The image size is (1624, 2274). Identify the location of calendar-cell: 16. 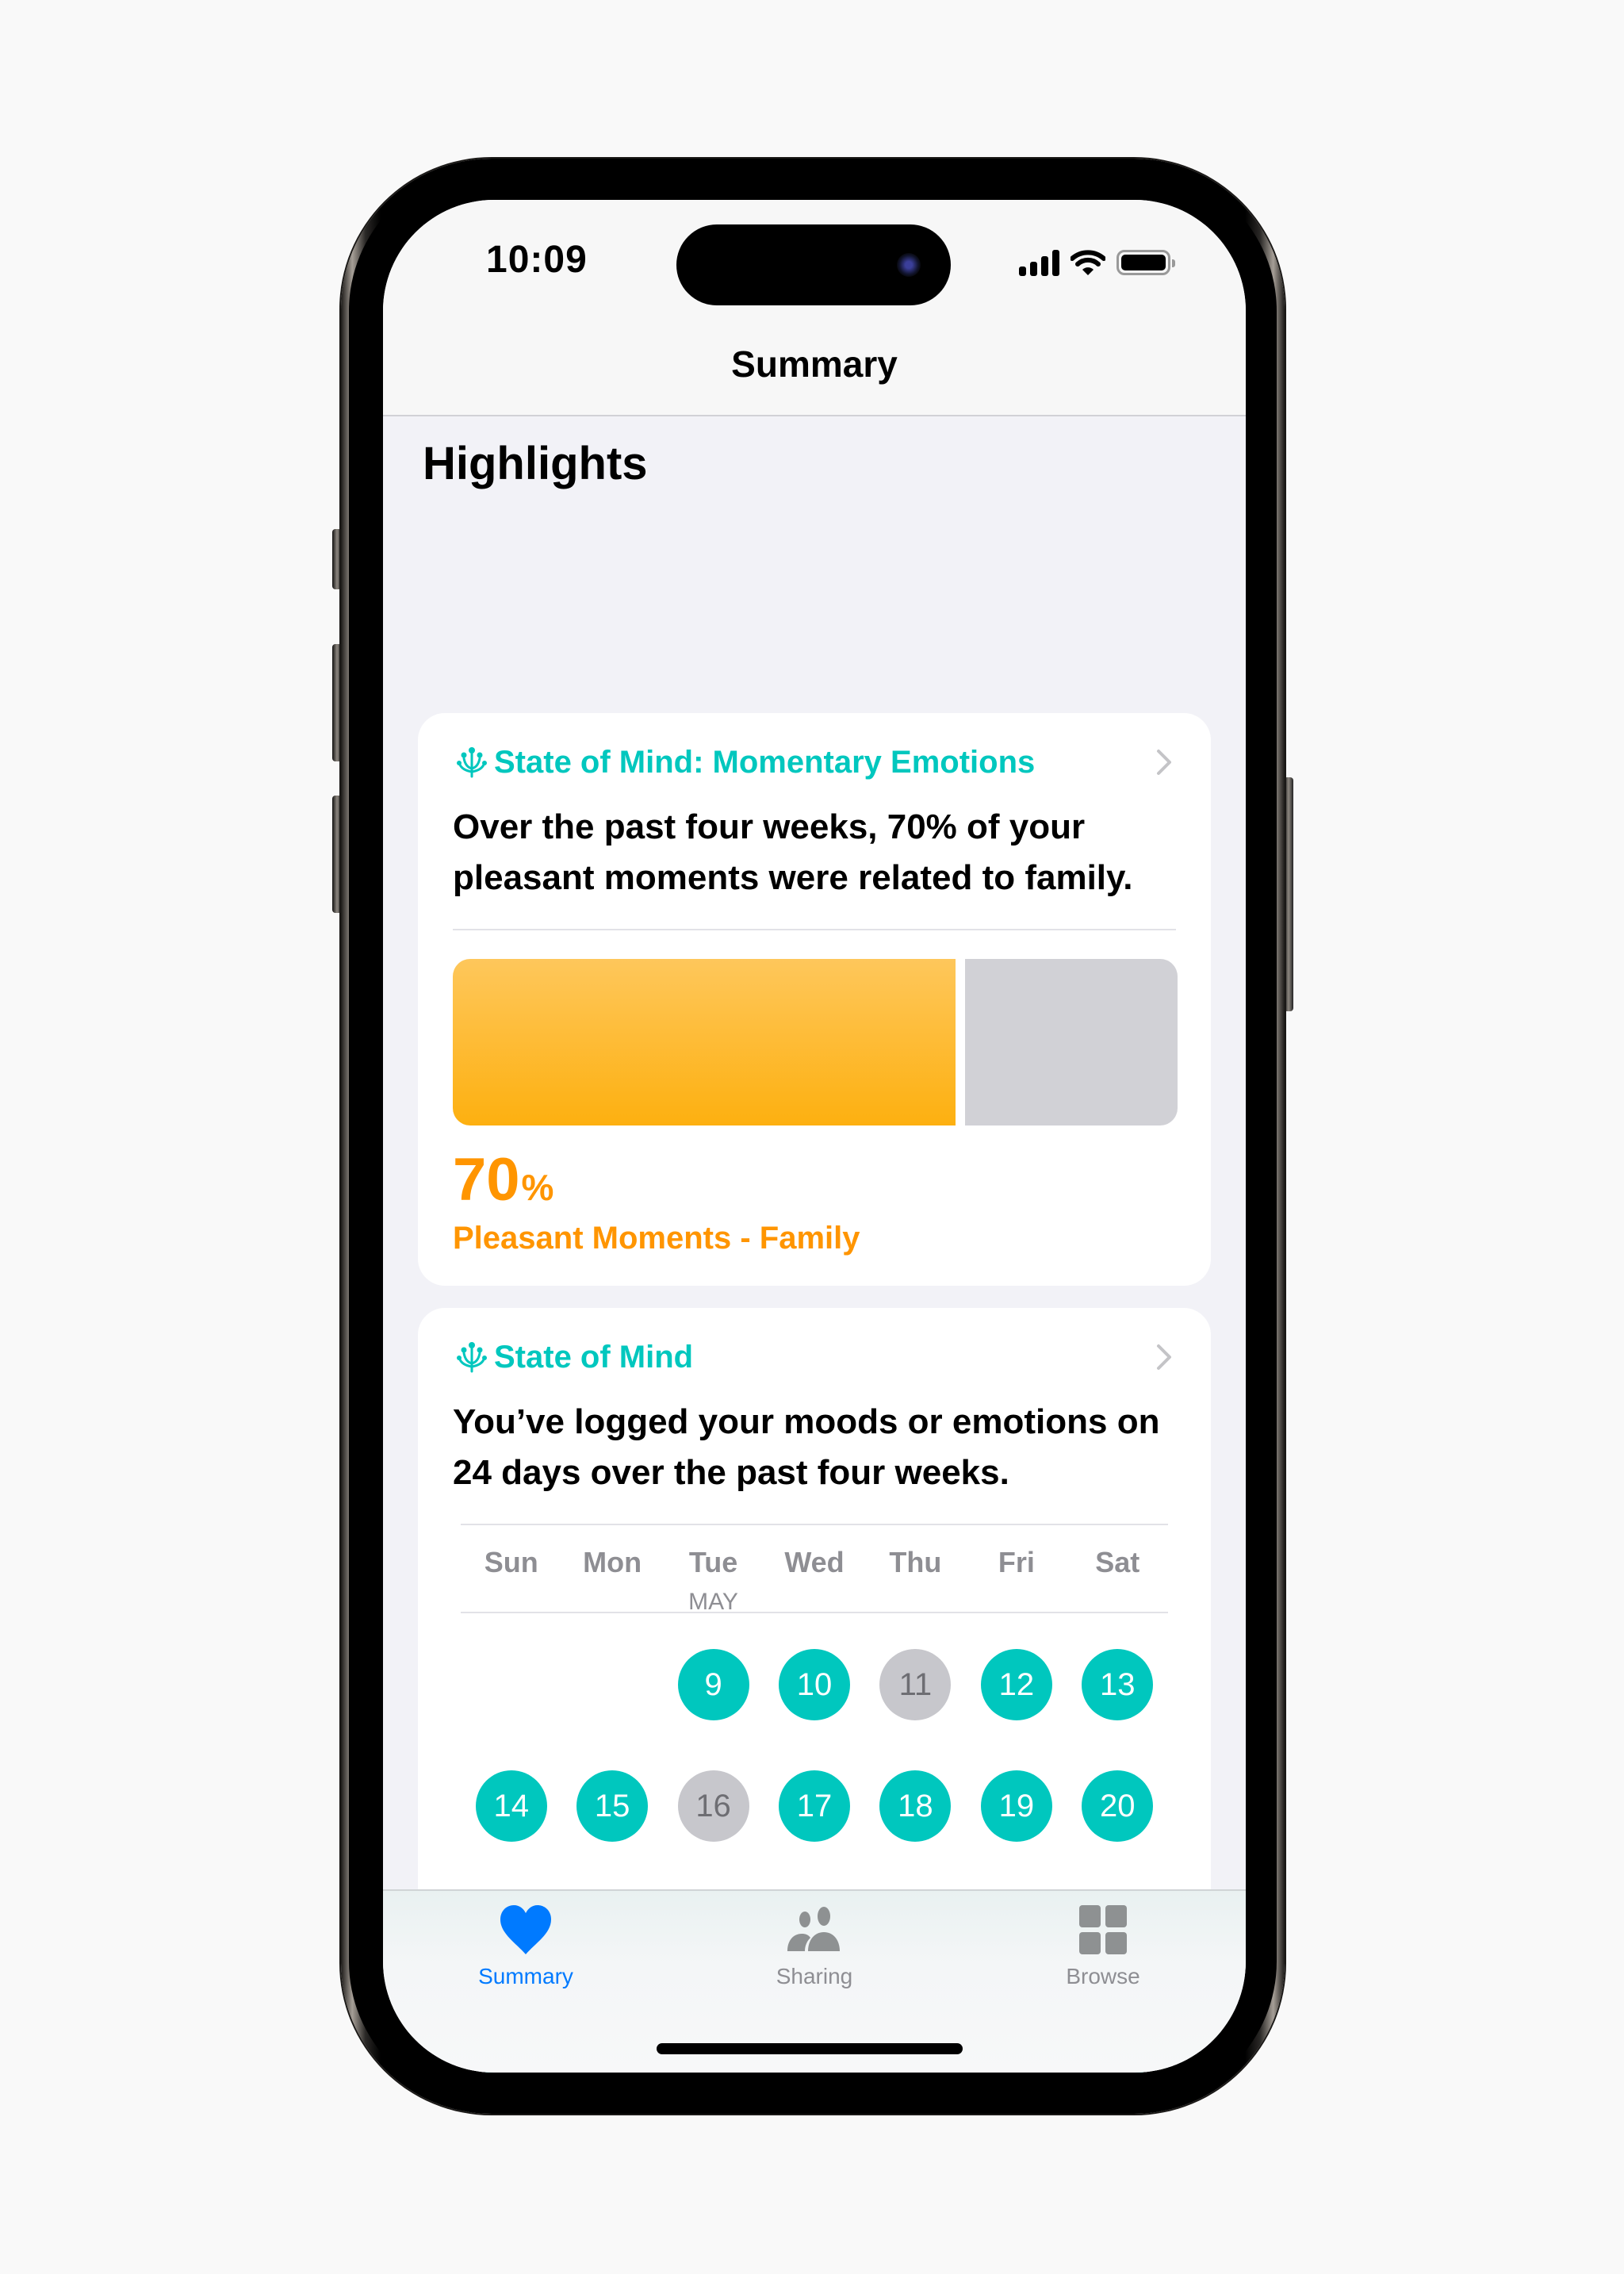
(713, 1815).